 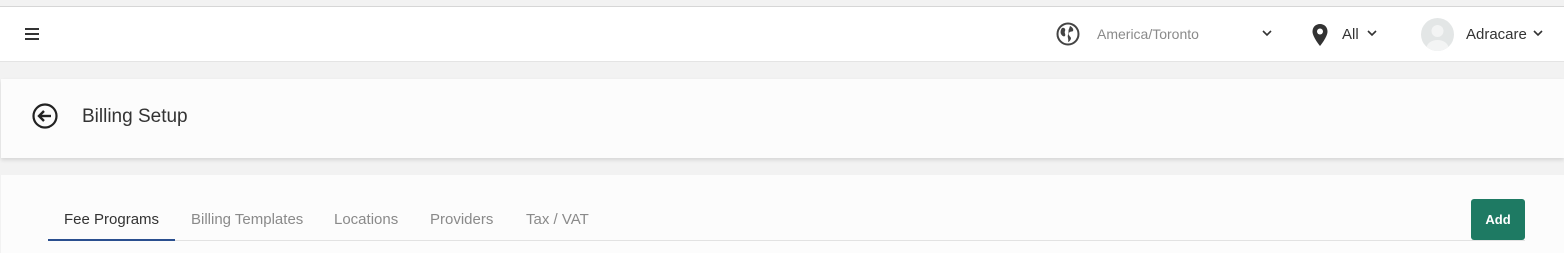 I want to click on page-title: Billing Setup, so click(x=135, y=116).